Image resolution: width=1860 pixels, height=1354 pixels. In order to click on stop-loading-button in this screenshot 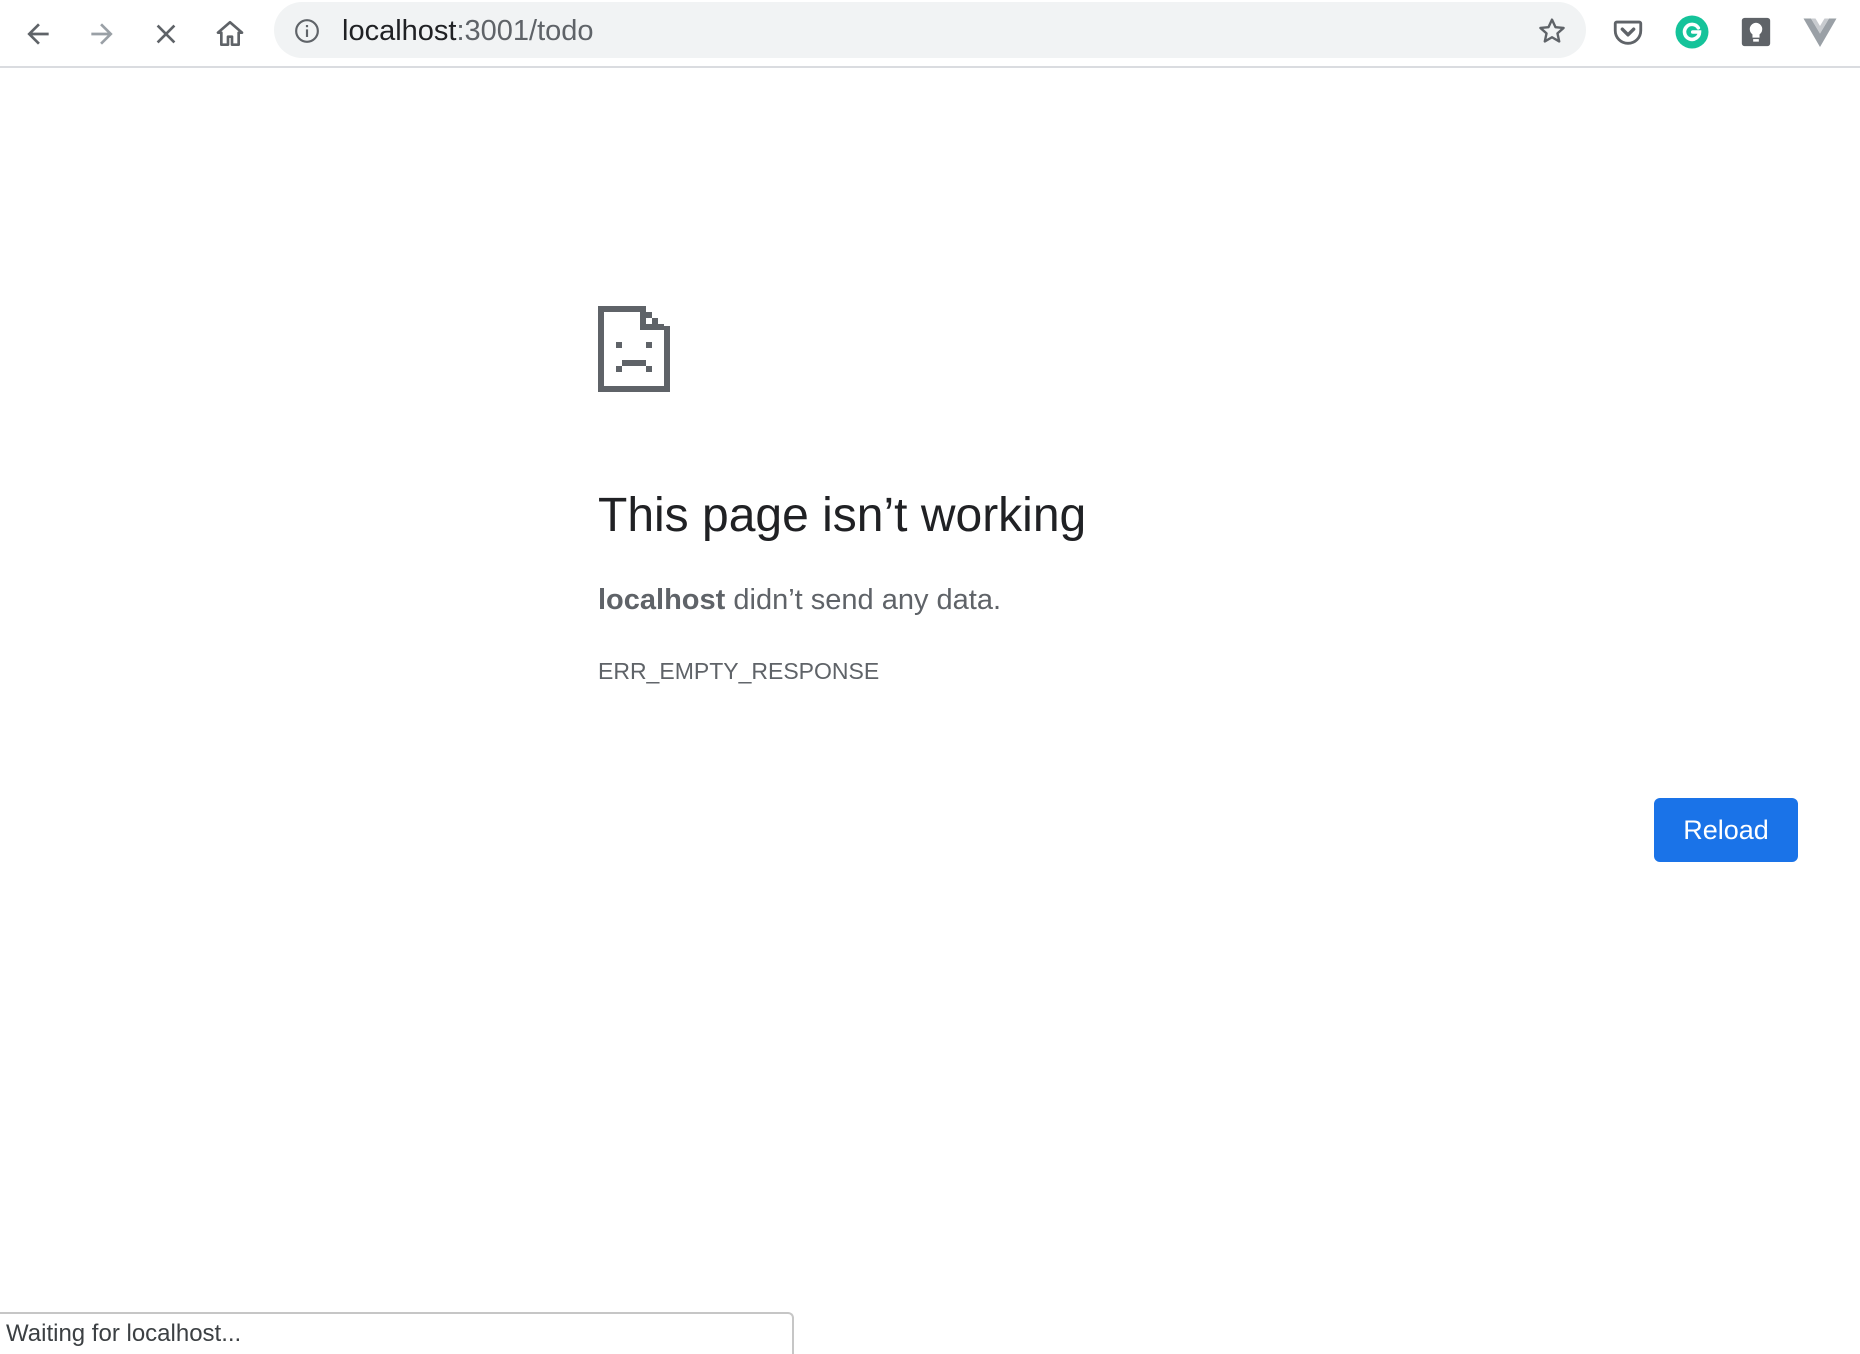, I will do `click(166, 34)`.